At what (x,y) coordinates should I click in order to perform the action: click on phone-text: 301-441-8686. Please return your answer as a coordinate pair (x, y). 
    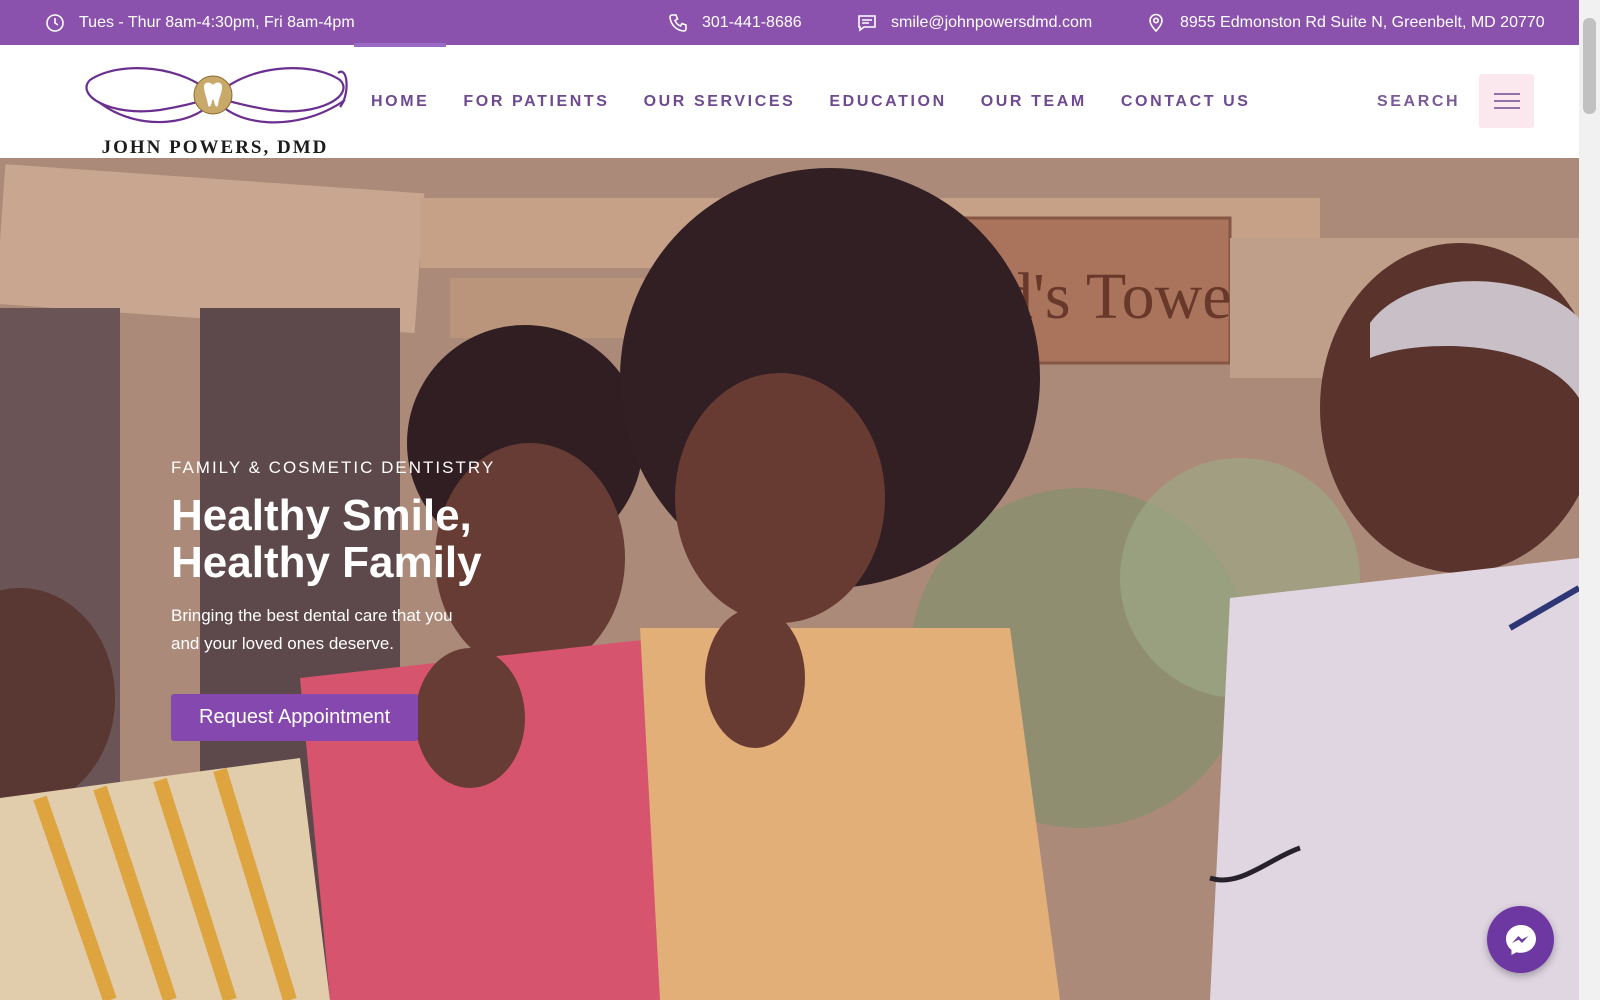
    Looking at the image, I should click on (752, 22).